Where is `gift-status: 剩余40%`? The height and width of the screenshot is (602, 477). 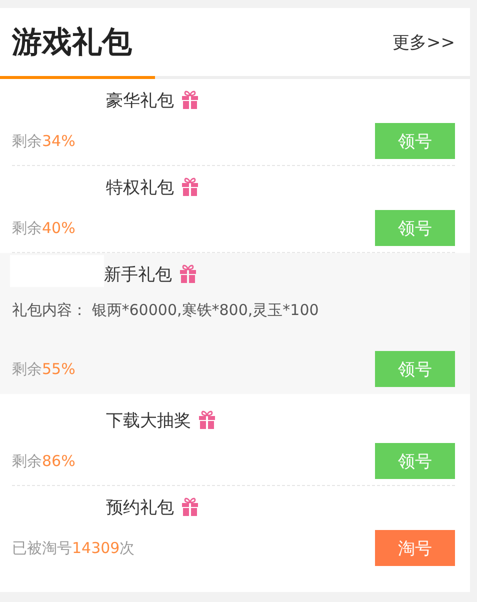 gift-status: 剩余40% is located at coordinates (44, 228).